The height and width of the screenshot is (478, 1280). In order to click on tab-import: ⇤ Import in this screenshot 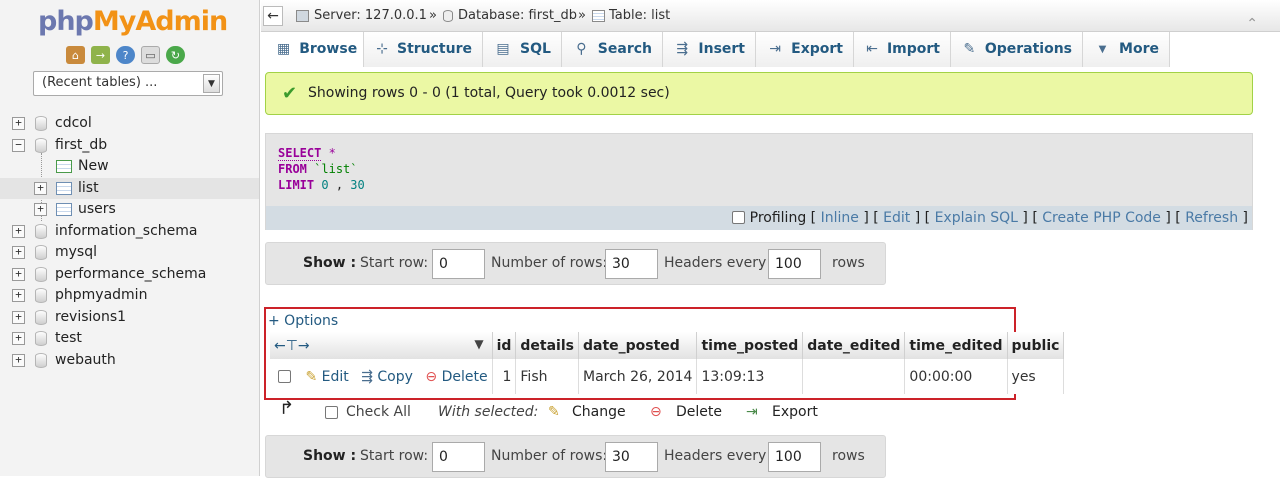, I will do `click(902, 49)`.